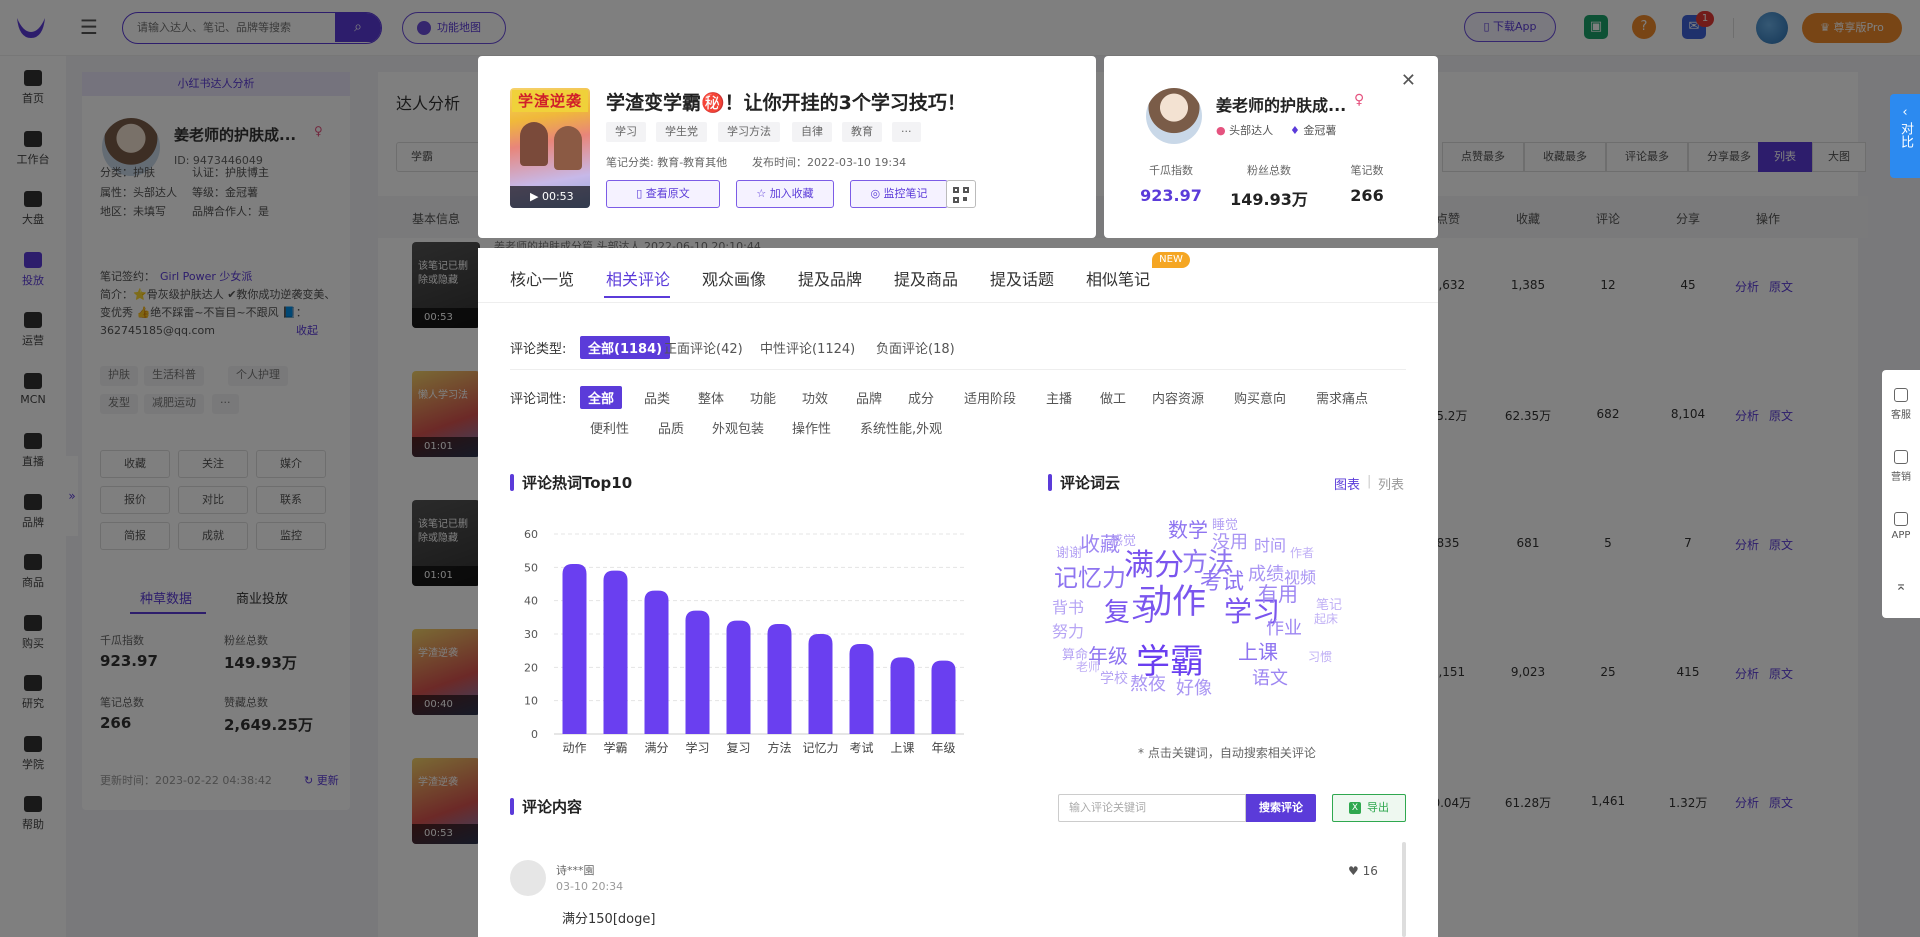 The image size is (1920, 937). Describe the element at coordinates (1367, 170) in the screenshot. I see `author-stat-label: 笔记数` at that location.